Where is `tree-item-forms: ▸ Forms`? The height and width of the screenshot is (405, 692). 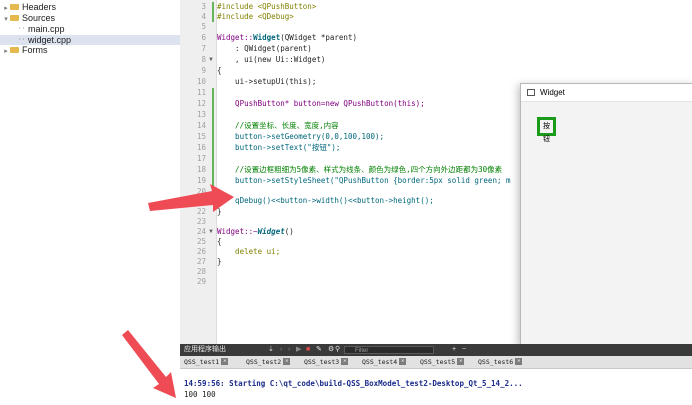 tree-item-forms: ▸ Forms is located at coordinates (25, 51).